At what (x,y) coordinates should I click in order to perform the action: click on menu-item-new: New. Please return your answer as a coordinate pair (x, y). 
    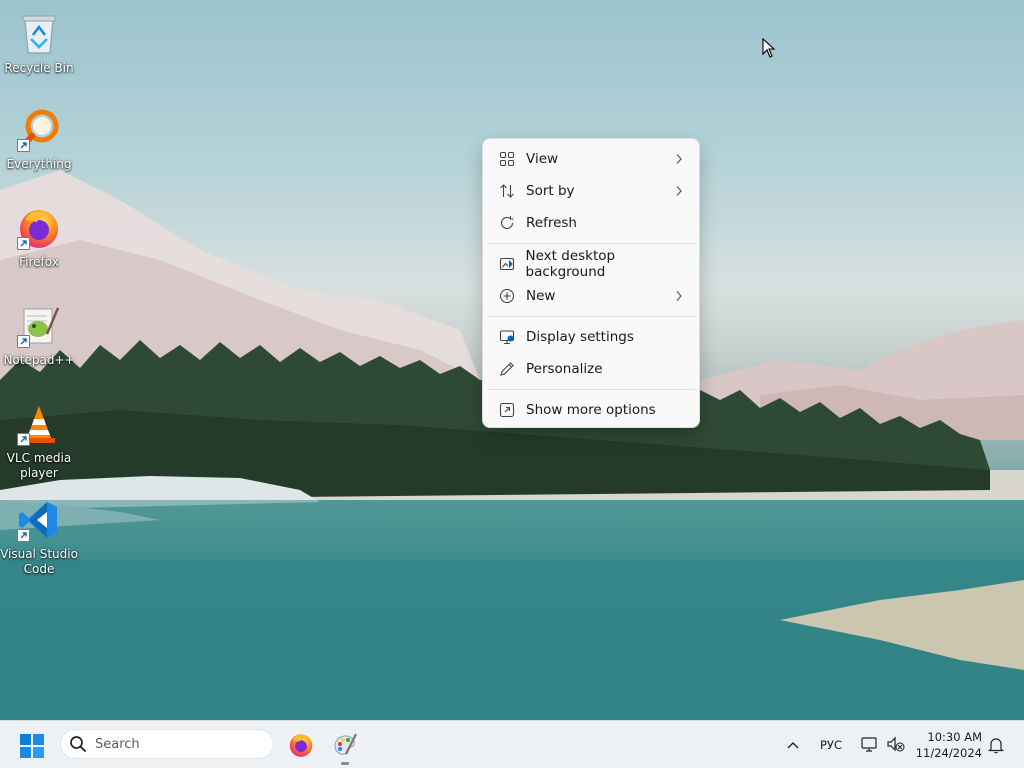
    Looking at the image, I should click on (591, 296).